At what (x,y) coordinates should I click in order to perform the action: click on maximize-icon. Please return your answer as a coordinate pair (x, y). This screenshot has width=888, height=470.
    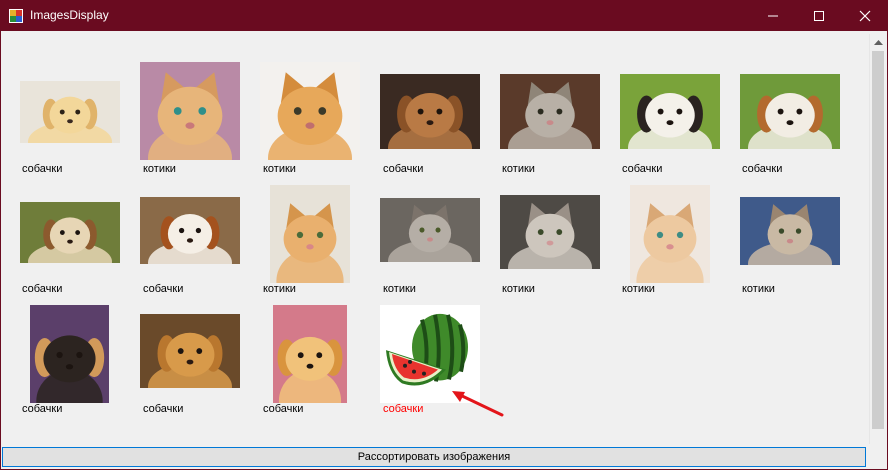
    Looking at the image, I should click on (819, 16).